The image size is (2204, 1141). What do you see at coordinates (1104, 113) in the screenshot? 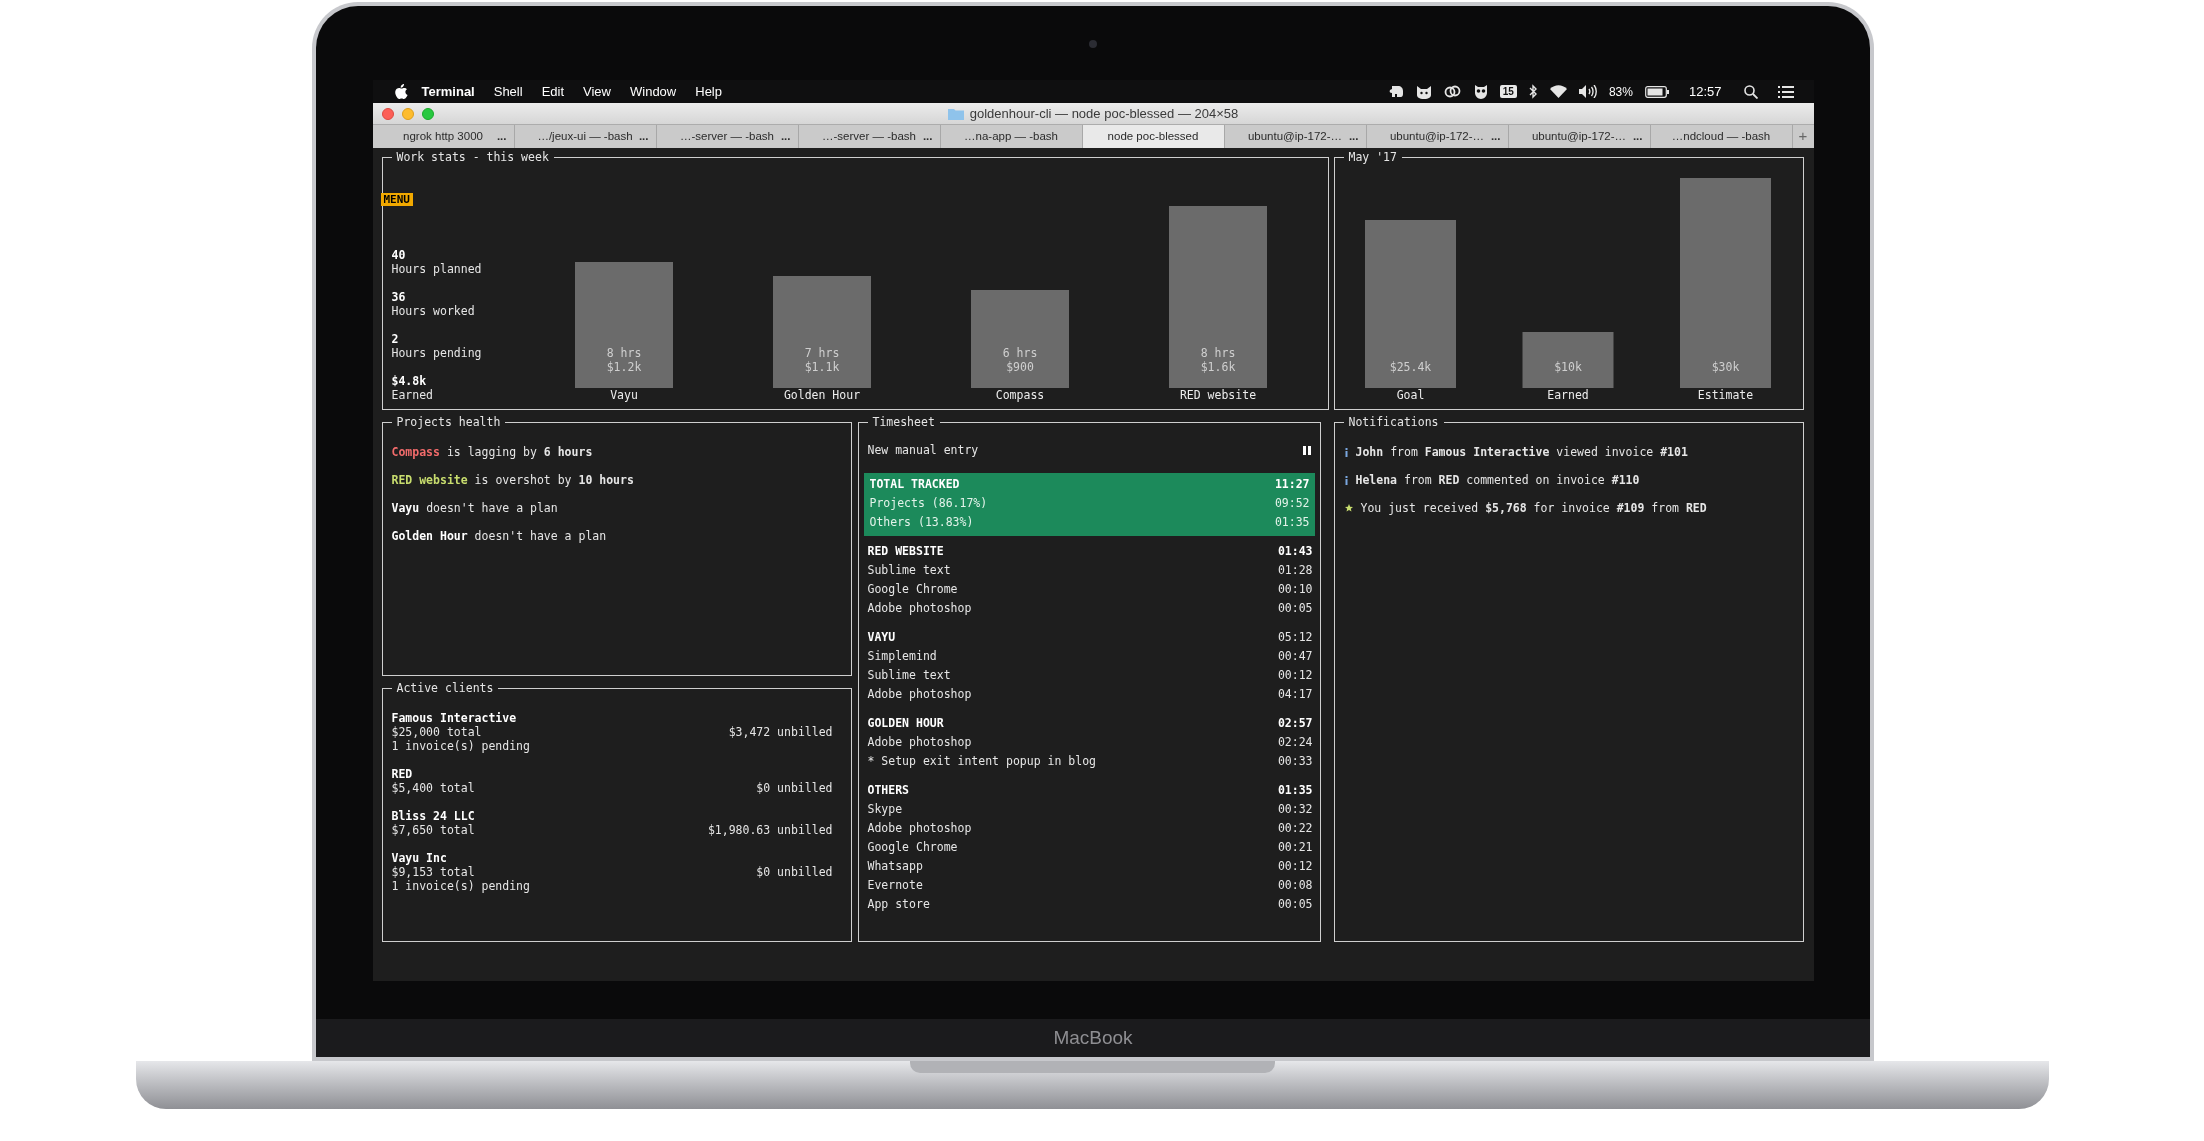
I see `window-title: goldenhour-cli — node poc-blessed — 204×58` at bounding box center [1104, 113].